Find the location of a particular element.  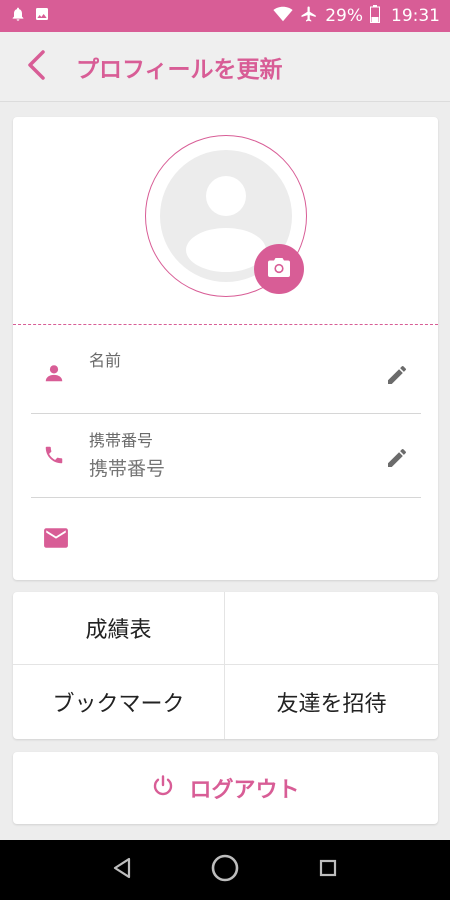

nav-recents-button is located at coordinates (328, 870).